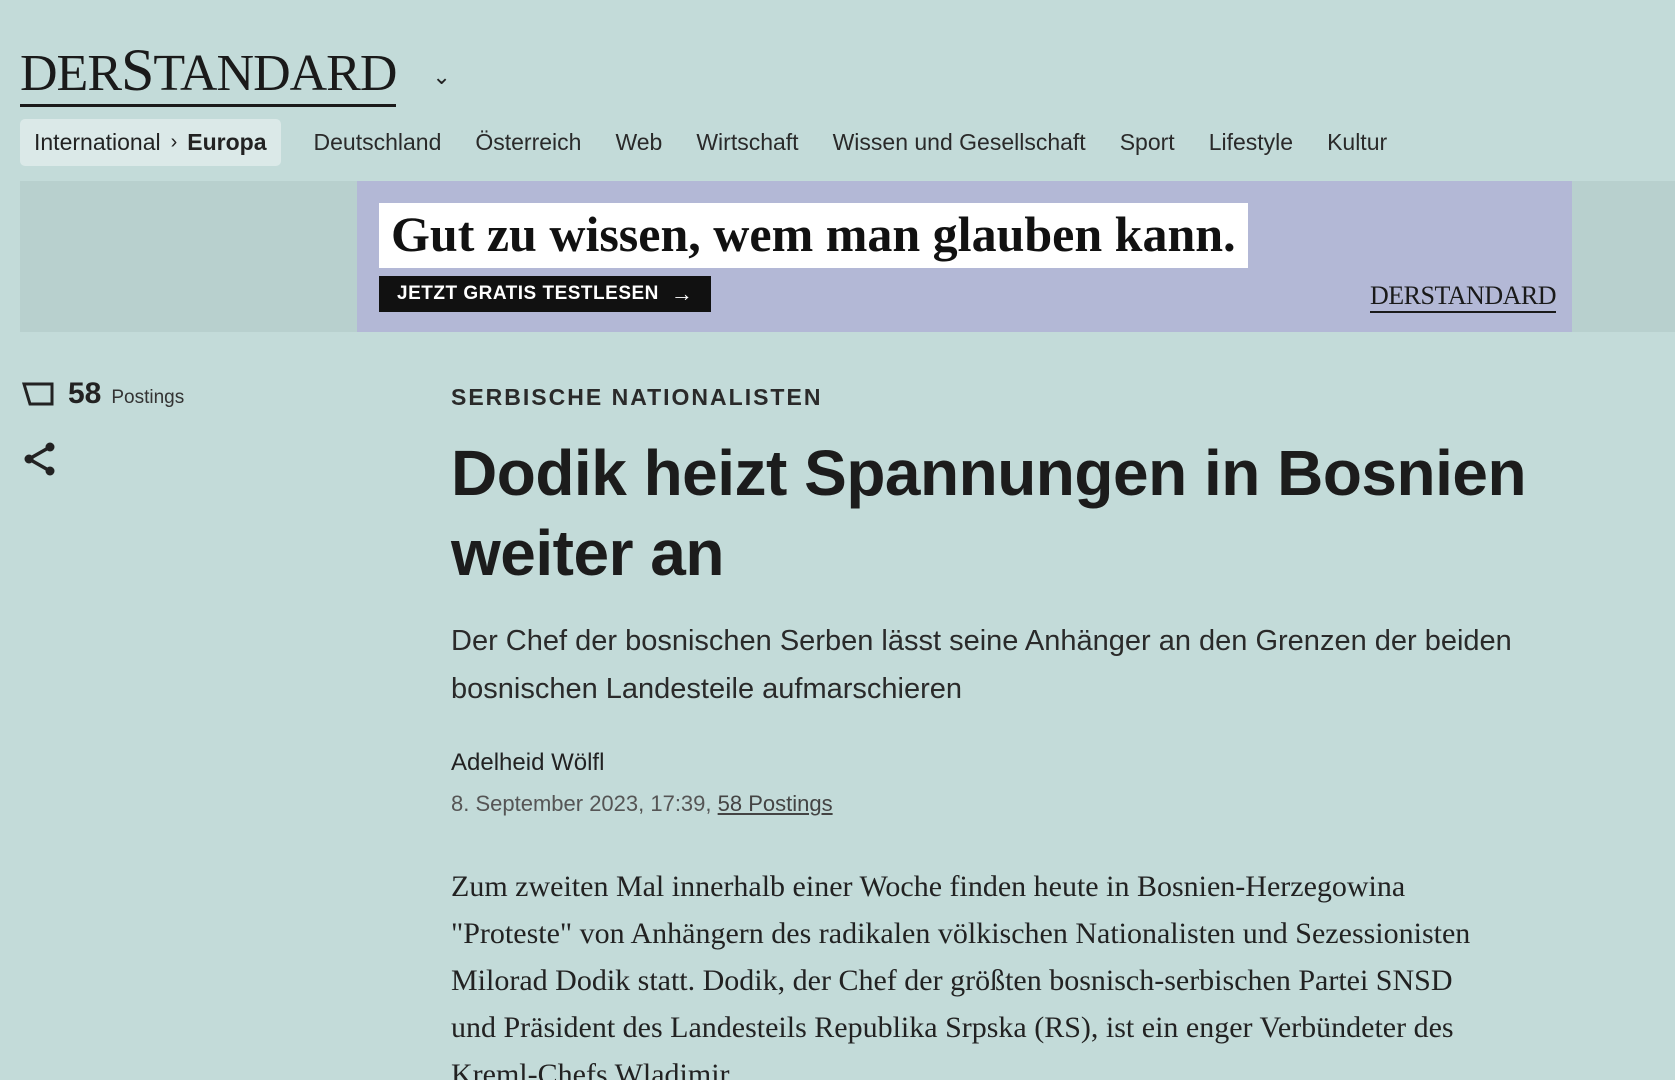  Describe the element at coordinates (103, 394) in the screenshot. I see `postings-counter: 58 Postings` at that location.